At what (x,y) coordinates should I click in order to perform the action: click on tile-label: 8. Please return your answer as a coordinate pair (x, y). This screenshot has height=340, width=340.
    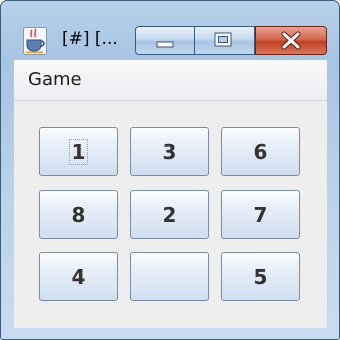
    Looking at the image, I should click on (78, 214).